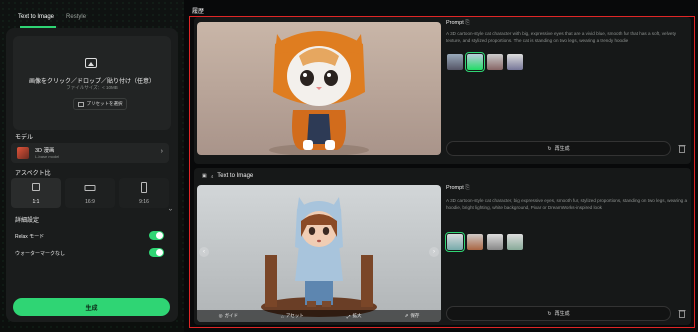 This screenshot has width=698, height=332. Describe the element at coordinates (90, 202) in the screenshot. I see `aspect-label: 16:9` at that location.